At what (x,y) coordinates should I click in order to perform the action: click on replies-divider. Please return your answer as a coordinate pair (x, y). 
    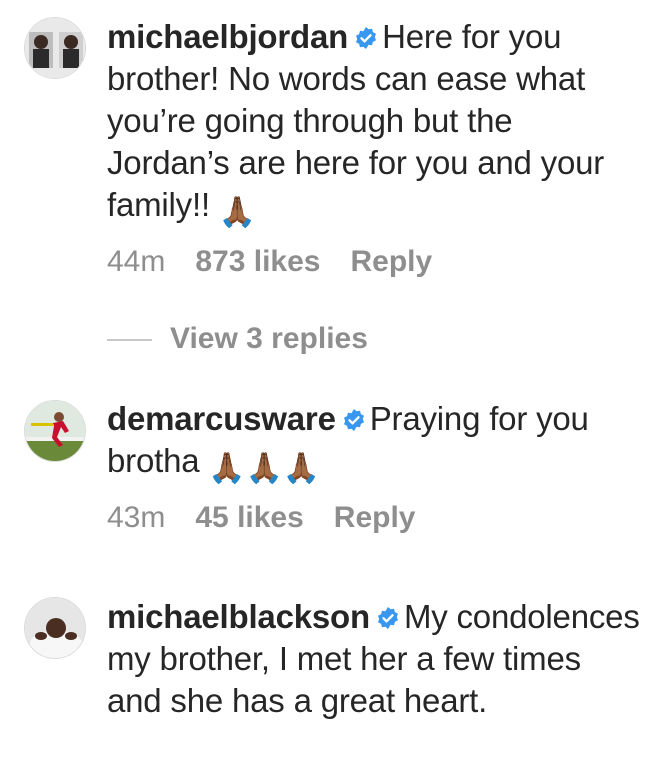
    Looking at the image, I should click on (129, 340).